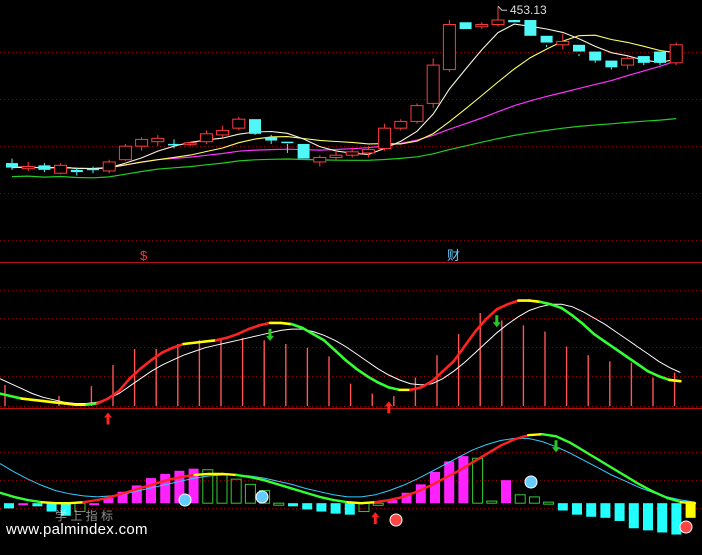  I want to click on watermark: www.palmindex.com, so click(77, 529).